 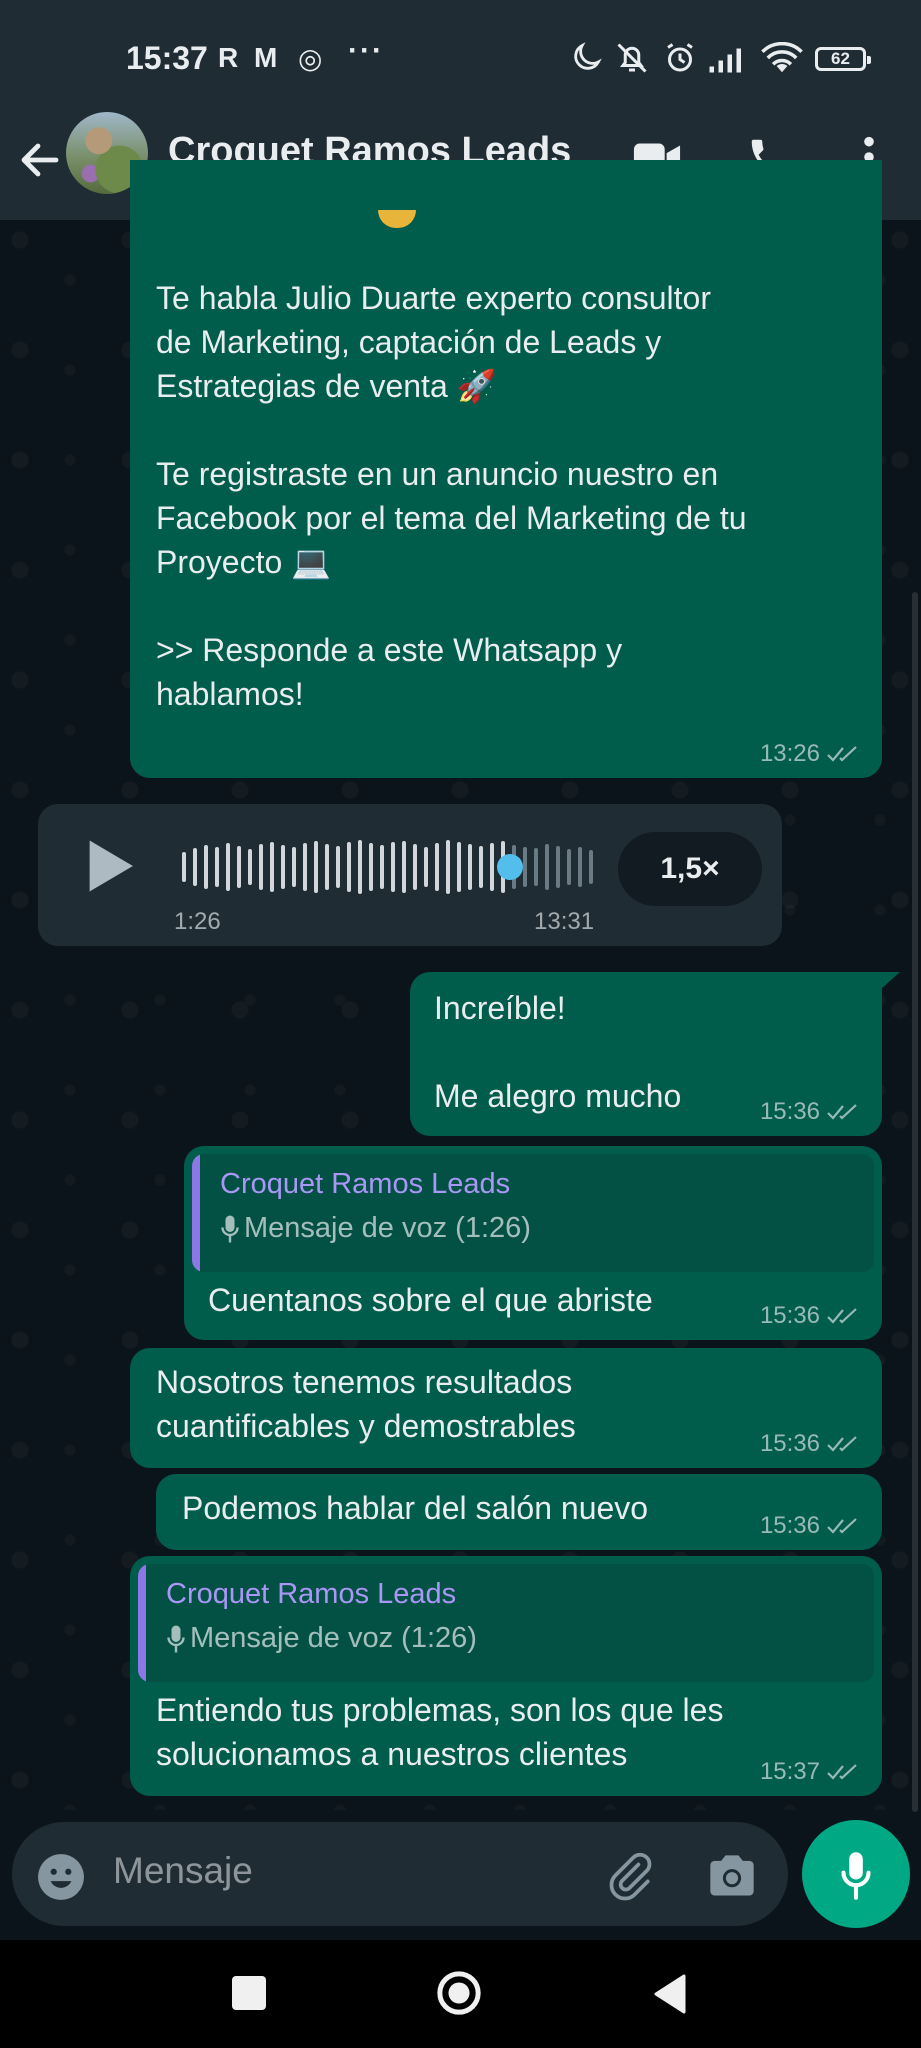 What do you see at coordinates (310, 58) in the screenshot?
I see `instagram-icon: ◎` at bounding box center [310, 58].